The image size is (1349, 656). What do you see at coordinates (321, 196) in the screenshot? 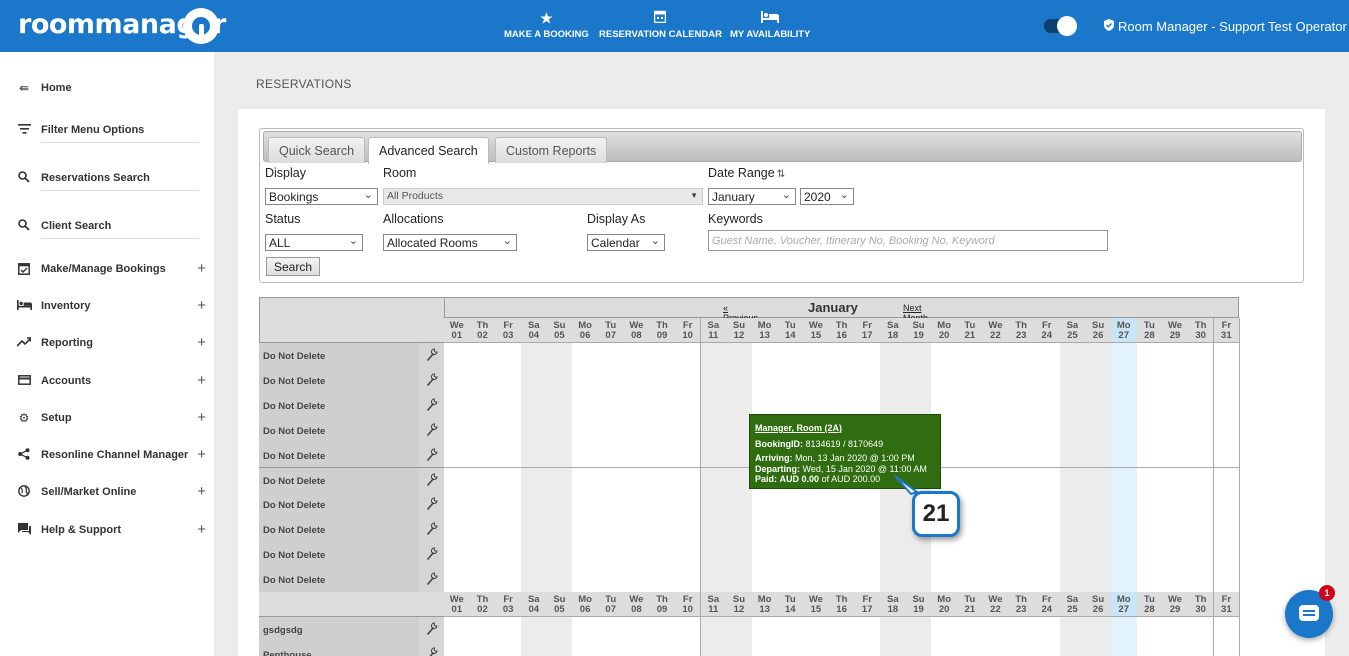
I see `display-select: Bookings ⌄` at bounding box center [321, 196].